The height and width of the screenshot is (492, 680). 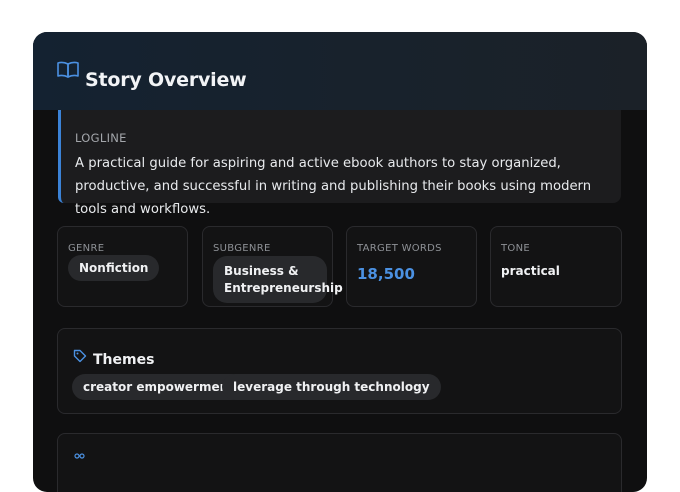 I want to click on characters-section, so click(x=339, y=462).